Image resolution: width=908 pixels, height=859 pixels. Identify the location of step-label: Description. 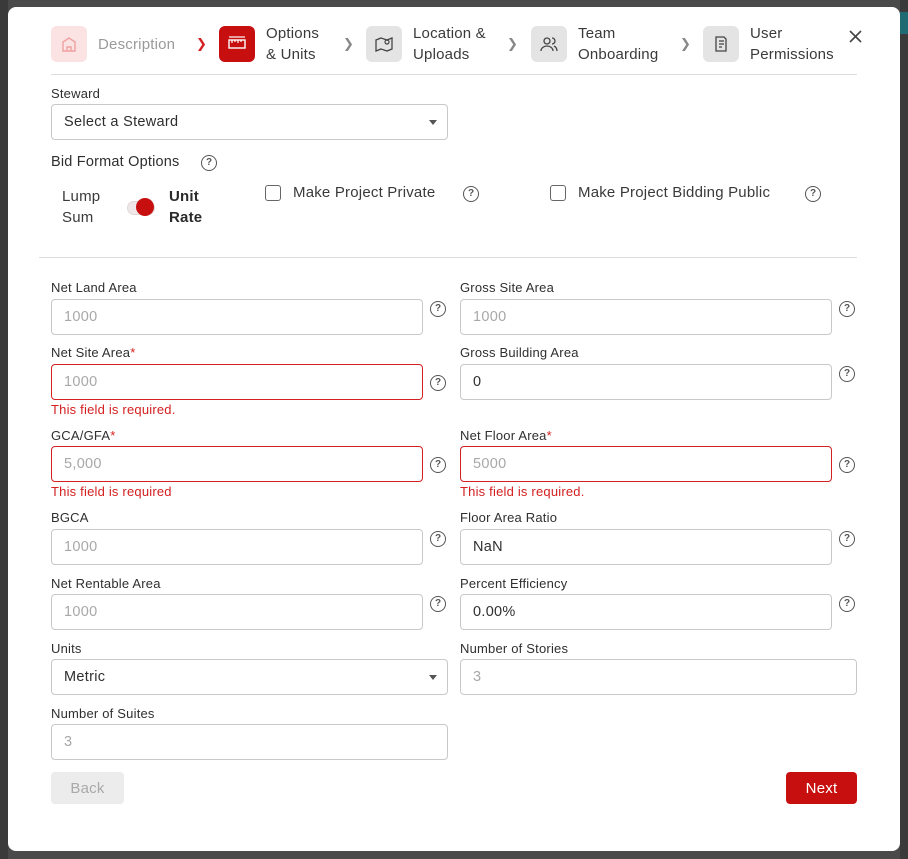
(137, 44).